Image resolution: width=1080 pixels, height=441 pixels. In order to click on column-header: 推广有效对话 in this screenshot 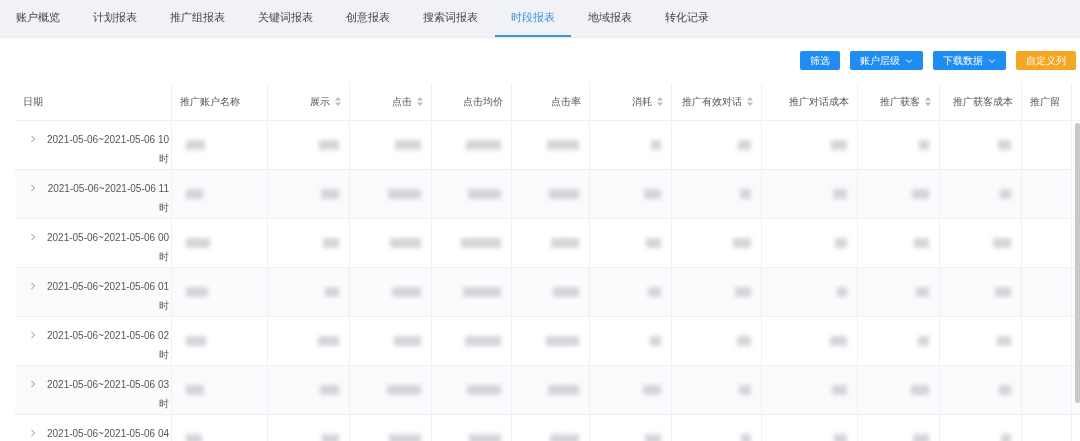, I will do `click(712, 101)`.